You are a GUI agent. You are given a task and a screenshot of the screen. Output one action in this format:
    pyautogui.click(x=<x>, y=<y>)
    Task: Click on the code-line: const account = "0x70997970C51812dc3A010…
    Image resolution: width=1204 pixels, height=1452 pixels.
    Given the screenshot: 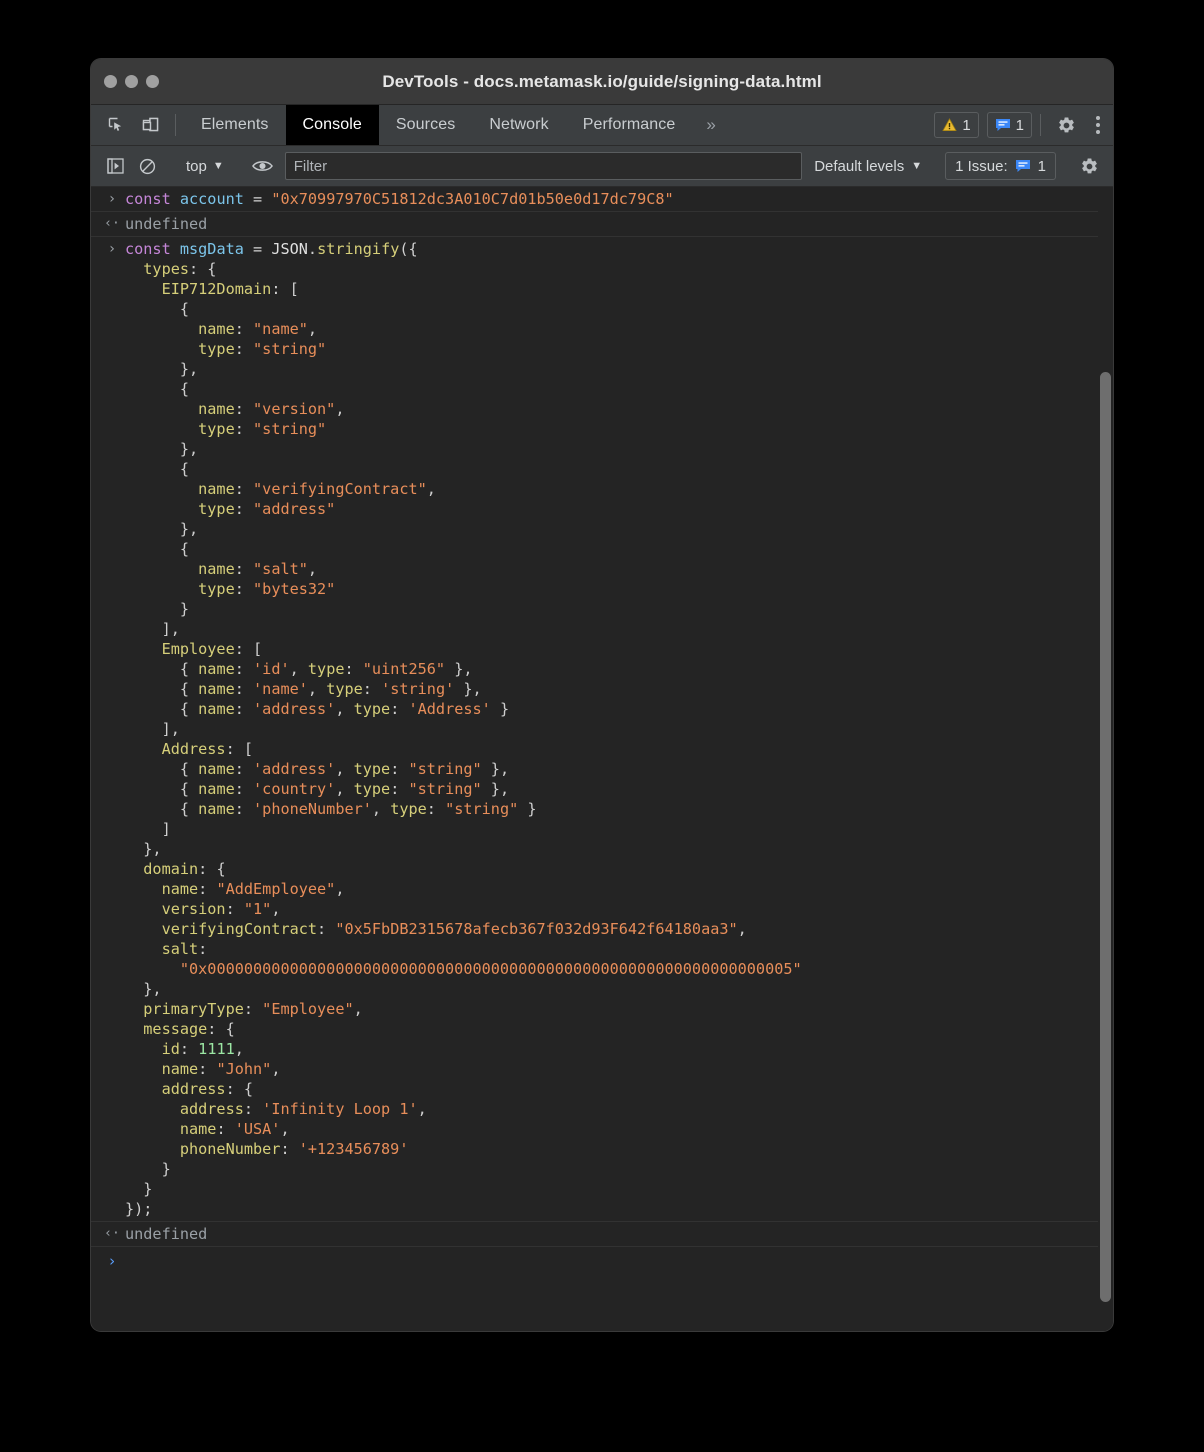 What is the action you would take?
    pyautogui.click(x=619, y=199)
    